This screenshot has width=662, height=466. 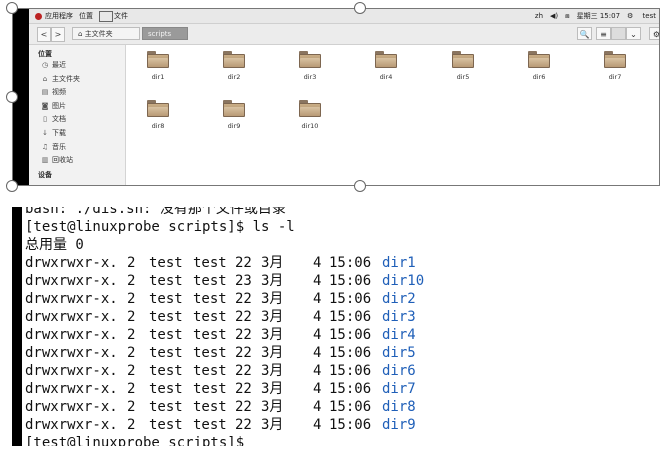 I want to click on resize-handle-bottom, so click(x=360, y=186).